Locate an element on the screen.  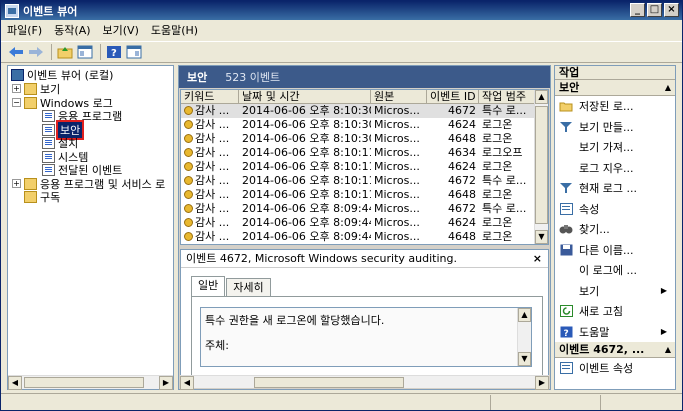
collapse-icon: − is located at coordinates (16, 102).